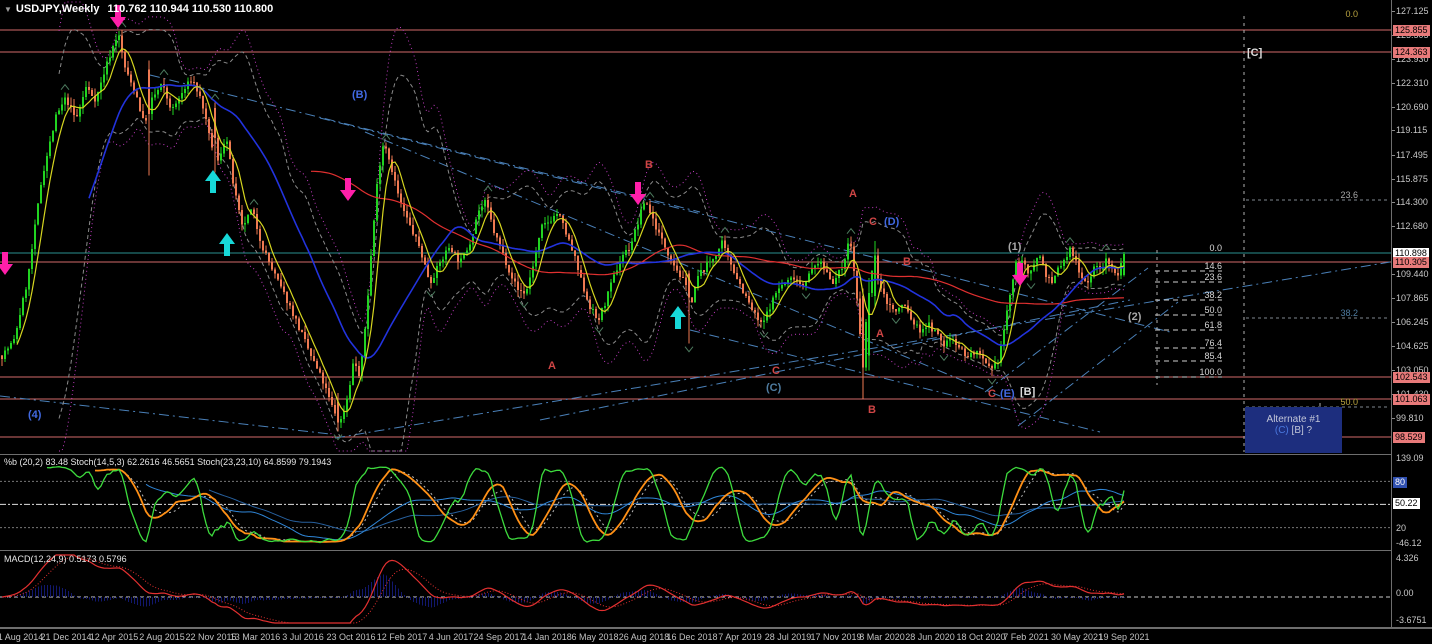 The image size is (1432, 644). I want to click on macd-indicator-label: MACD(12,24,9) 0.5173 0.5796, so click(65, 559).